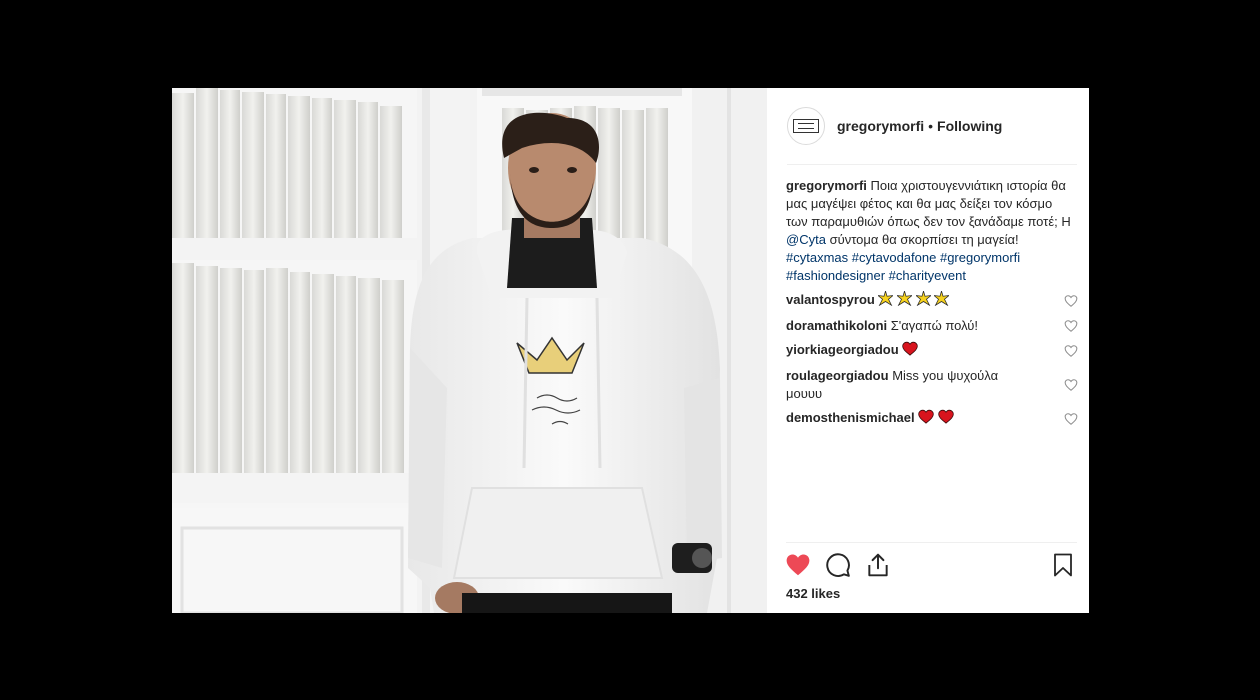 Image resolution: width=1260 pixels, height=700 pixels. Describe the element at coordinates (931, 542) in the screenshot. I see `actions-divider` at that location.